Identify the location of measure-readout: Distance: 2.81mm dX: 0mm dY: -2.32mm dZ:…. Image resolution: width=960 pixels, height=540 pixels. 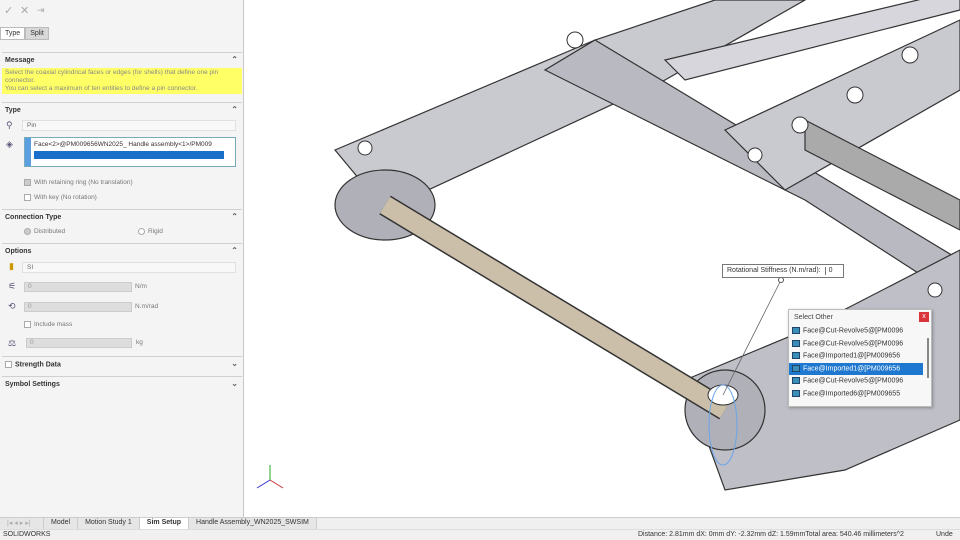
(771, 534).